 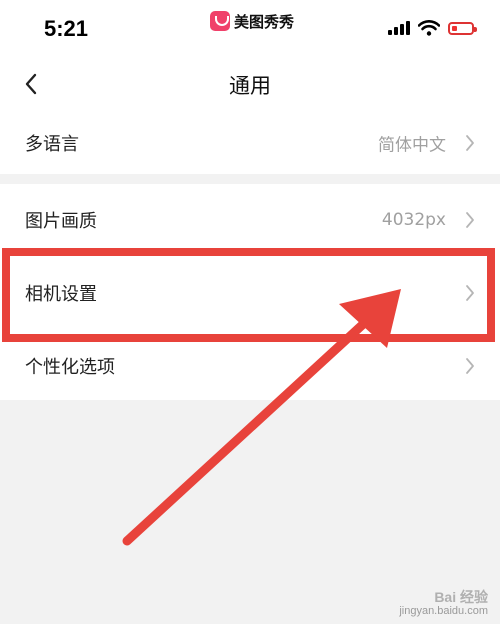 What do you see at coordinates (250, 366) in the screenshot?
I see `personalization-row: 个性化选项` at bounding box center [250, 366].